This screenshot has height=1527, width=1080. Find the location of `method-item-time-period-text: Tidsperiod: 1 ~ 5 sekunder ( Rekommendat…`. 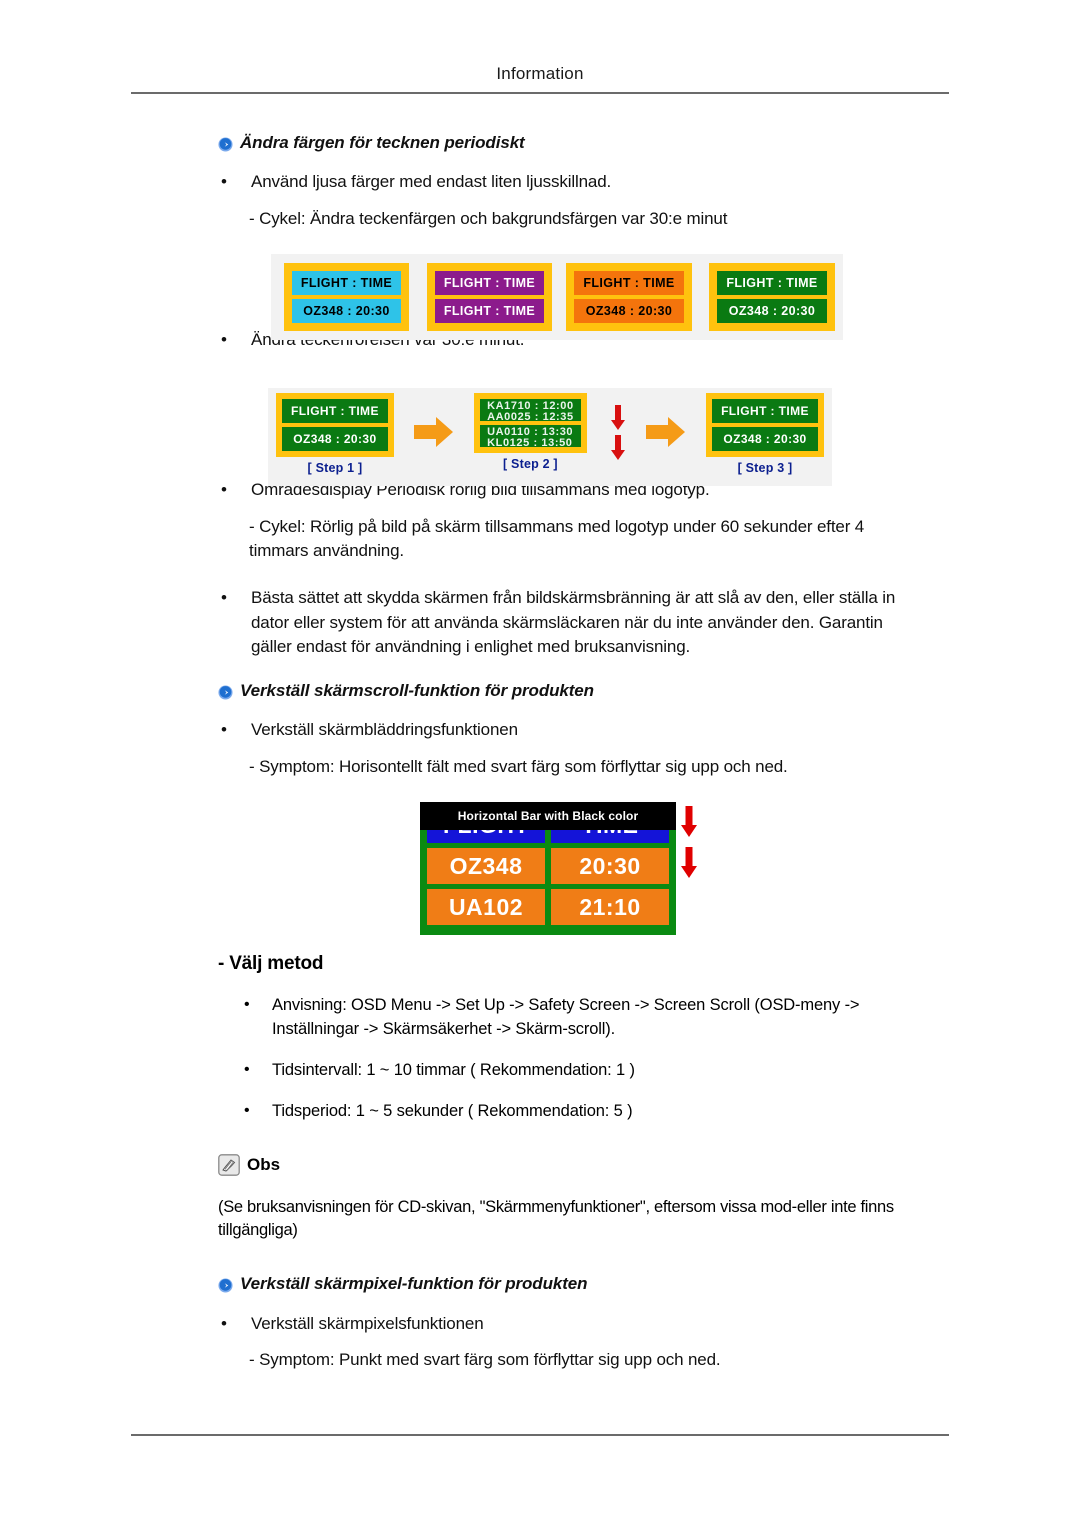

method-item-time-period-text: Tidsperiod: 1 ~ 5 sekunder ( Rekommendat… is located at coordinates (452, 1110).